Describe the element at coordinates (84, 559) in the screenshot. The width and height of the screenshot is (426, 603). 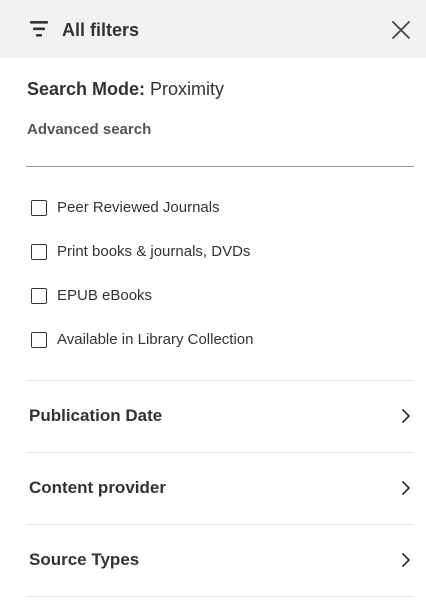
I see `facet-label: Source Types` at that location.